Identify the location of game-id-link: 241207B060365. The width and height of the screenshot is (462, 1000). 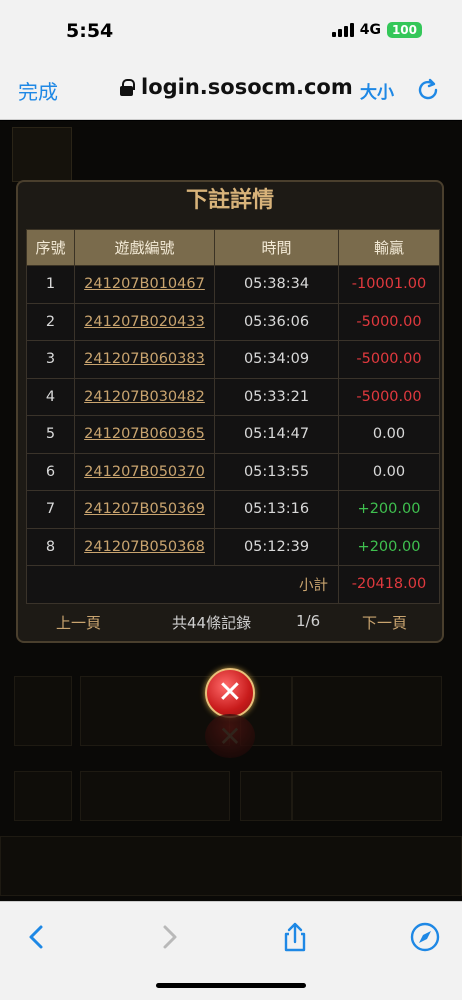
(144, 434).